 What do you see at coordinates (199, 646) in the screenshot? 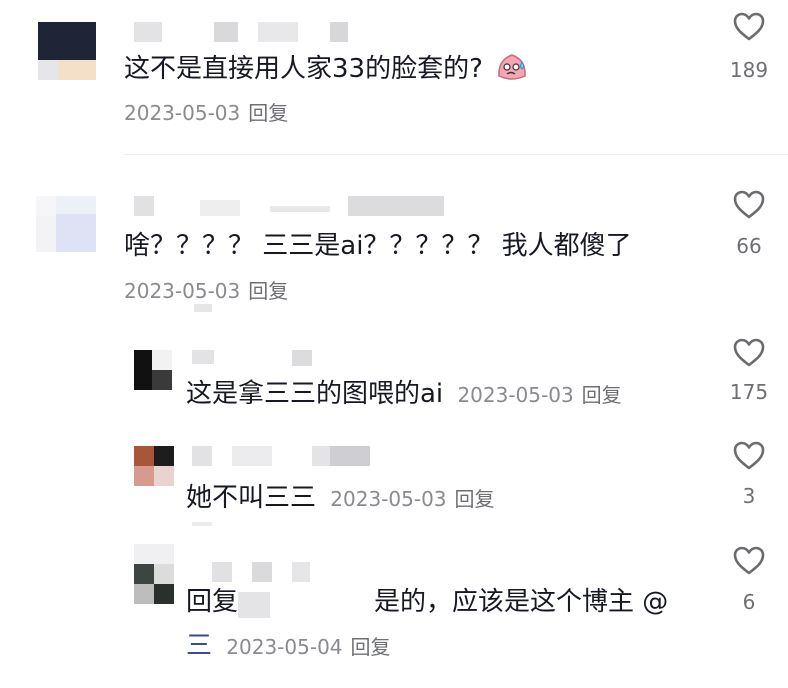
I see `mention-link: 三` at bounding box center [199, 646].